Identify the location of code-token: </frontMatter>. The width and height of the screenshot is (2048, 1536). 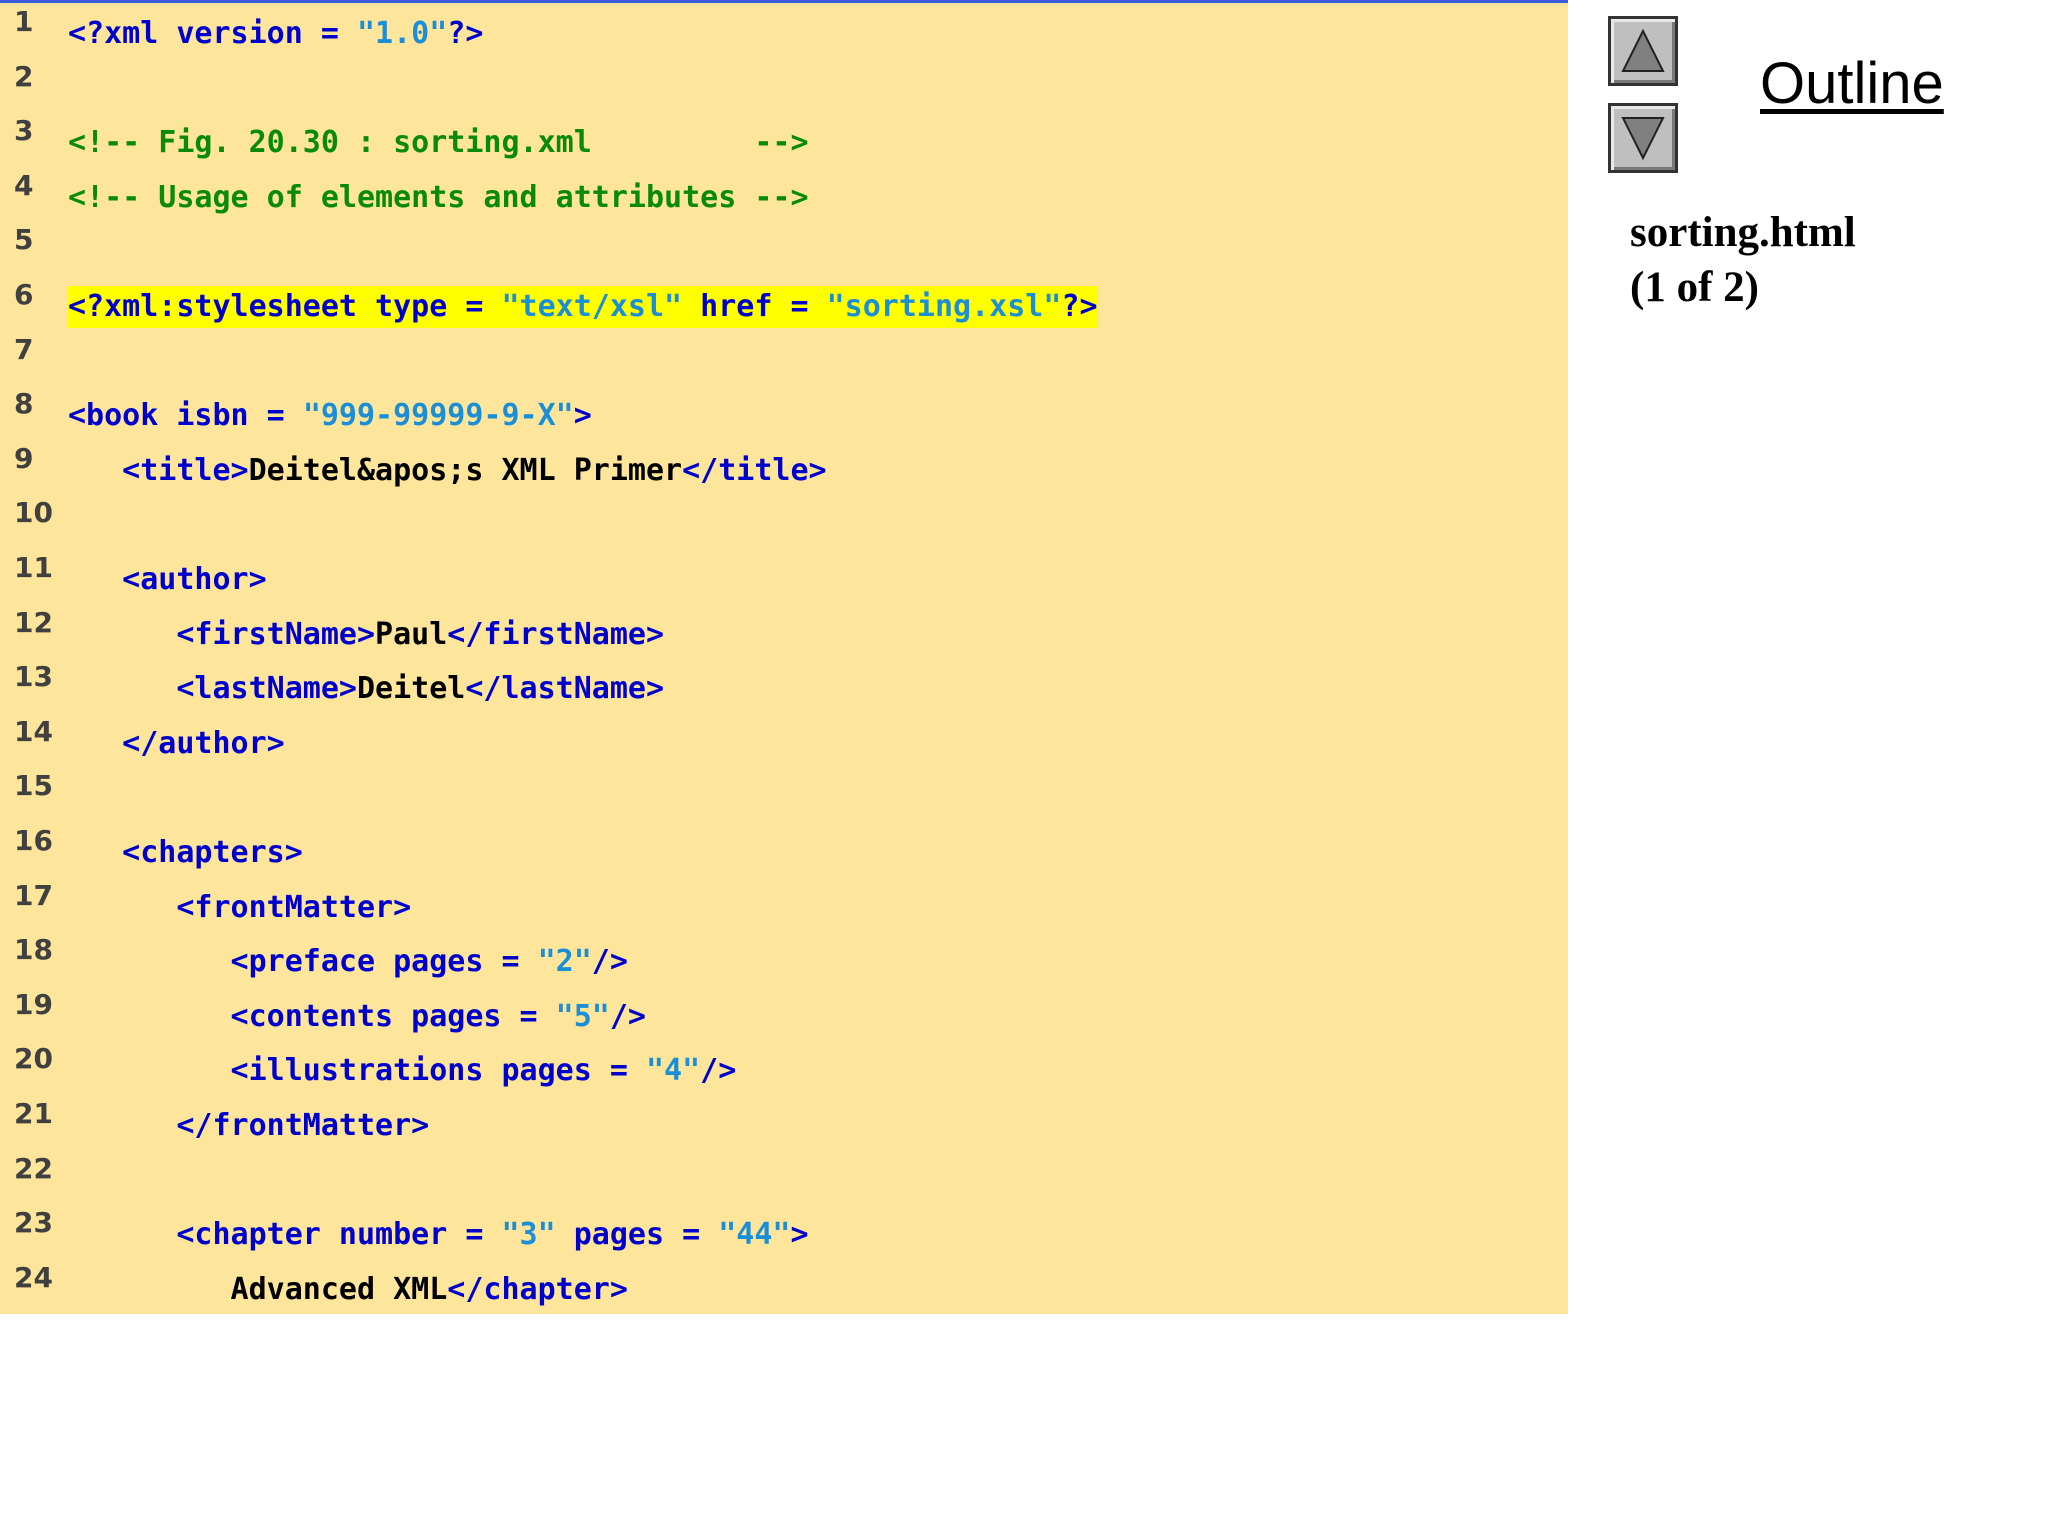
(249, 1125).